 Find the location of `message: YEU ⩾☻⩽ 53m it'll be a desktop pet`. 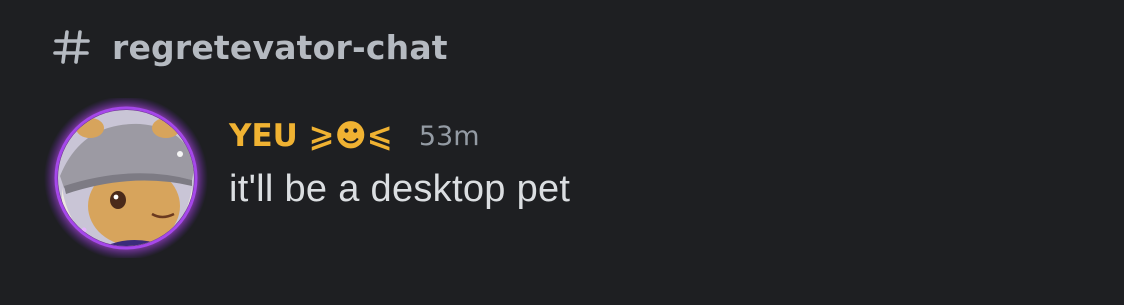

message: YEU ⩾☻⩽ 53m it'll be a desktop pet is located at coordinates (399, 161).